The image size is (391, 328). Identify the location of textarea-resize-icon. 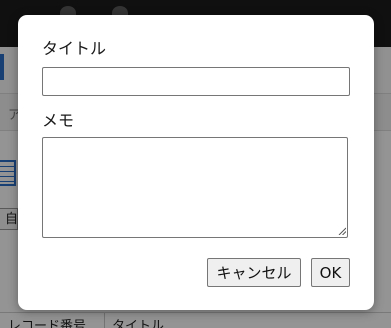
(342, 231).